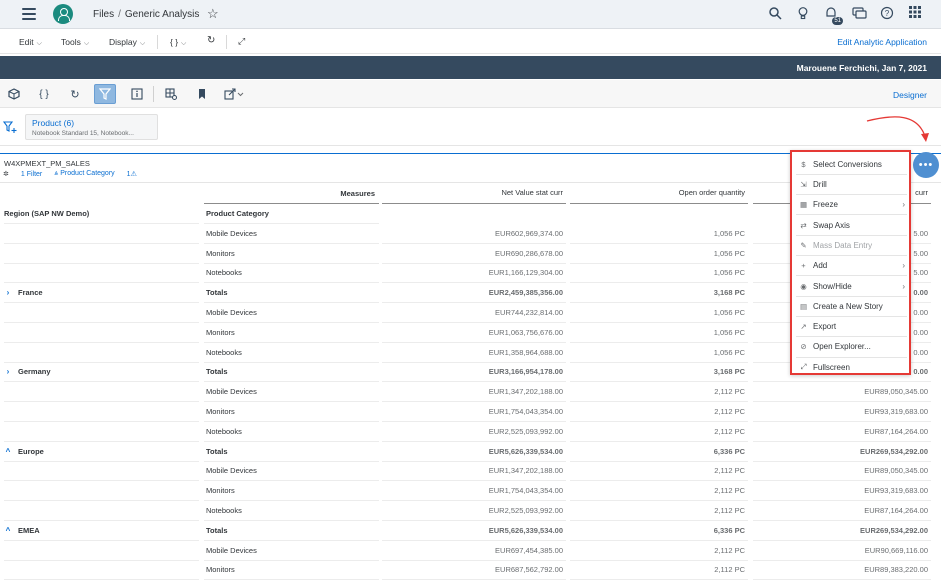 The height and width of the screenshot is (587, 941). What do you see at coordinates (851, 164) in the screenshot?
I see `menu-item-select-conversions: $ Select Conversions` at bounding box center [851, 164].